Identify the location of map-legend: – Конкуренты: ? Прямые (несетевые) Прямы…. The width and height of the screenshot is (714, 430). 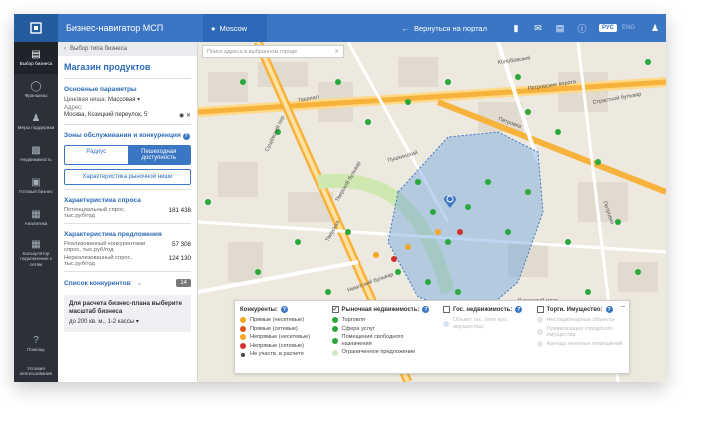
(432, 337).